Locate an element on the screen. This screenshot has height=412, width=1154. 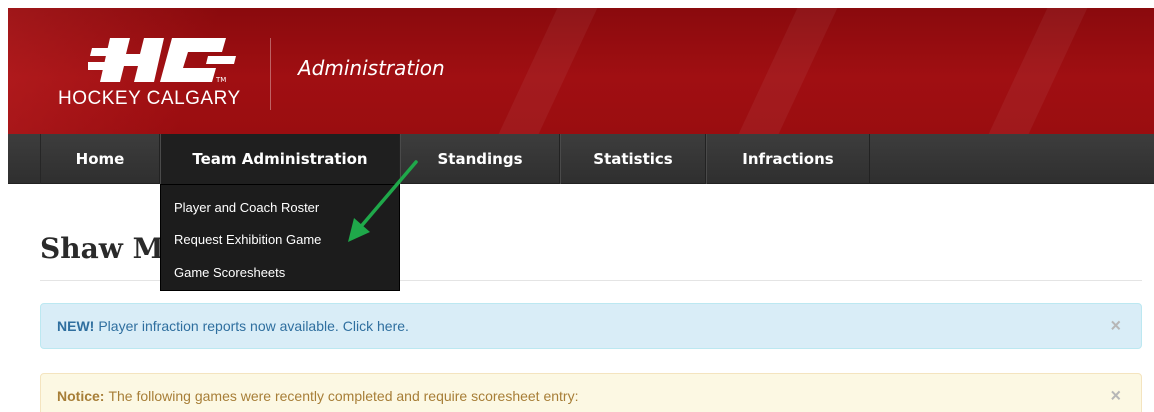
hc-logo-icon: TM is located at coordinates (162, 61).